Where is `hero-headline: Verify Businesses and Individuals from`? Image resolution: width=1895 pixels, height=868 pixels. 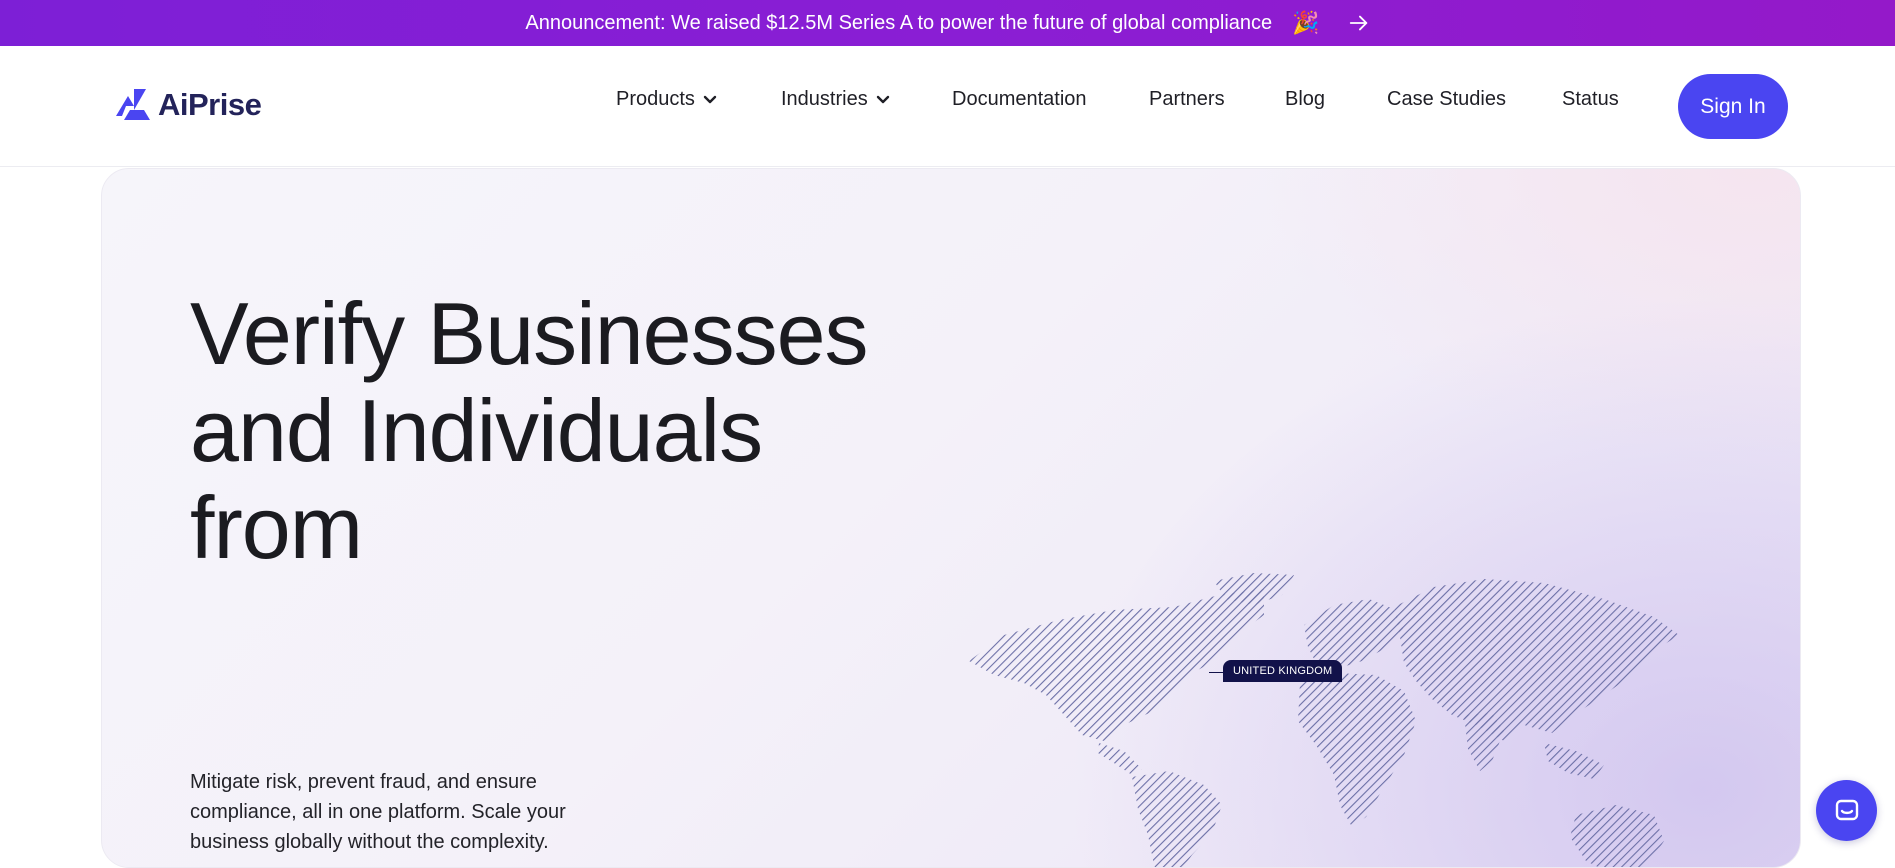
hero-headline: Verify Businesses and Individuals from is located at coordinates (570, 430).